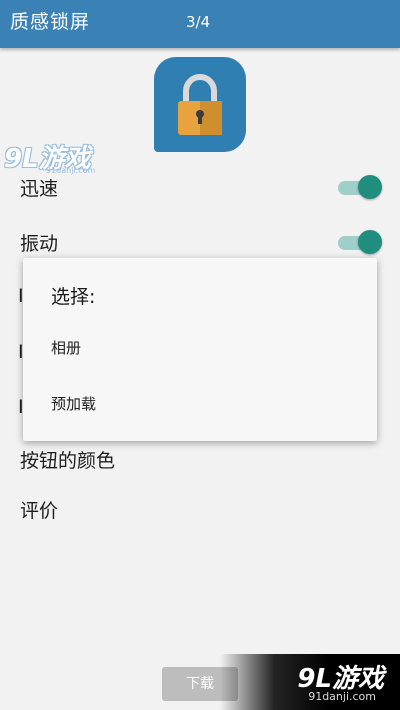 The width and height of the screenshot is (400, 710). What do you see at coordinates (200, 347) in the screenshot?
I see `dialog-option-album: 相册` at bounding box center [200, 347].